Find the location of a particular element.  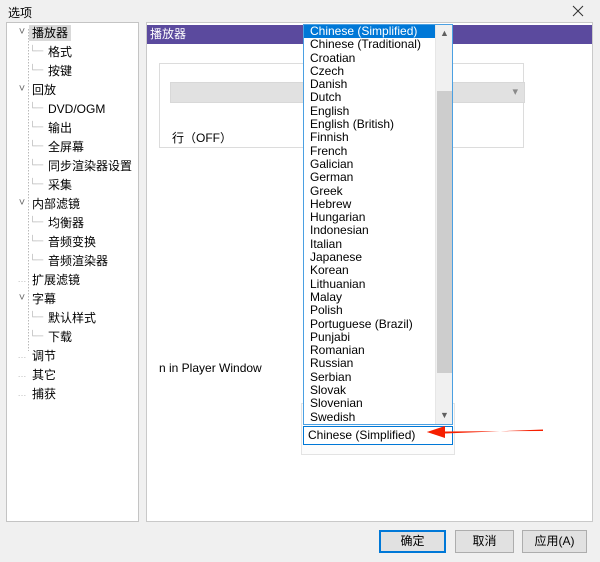

tree-item-8: └─ 采集 is located at coordinates (72, 184).